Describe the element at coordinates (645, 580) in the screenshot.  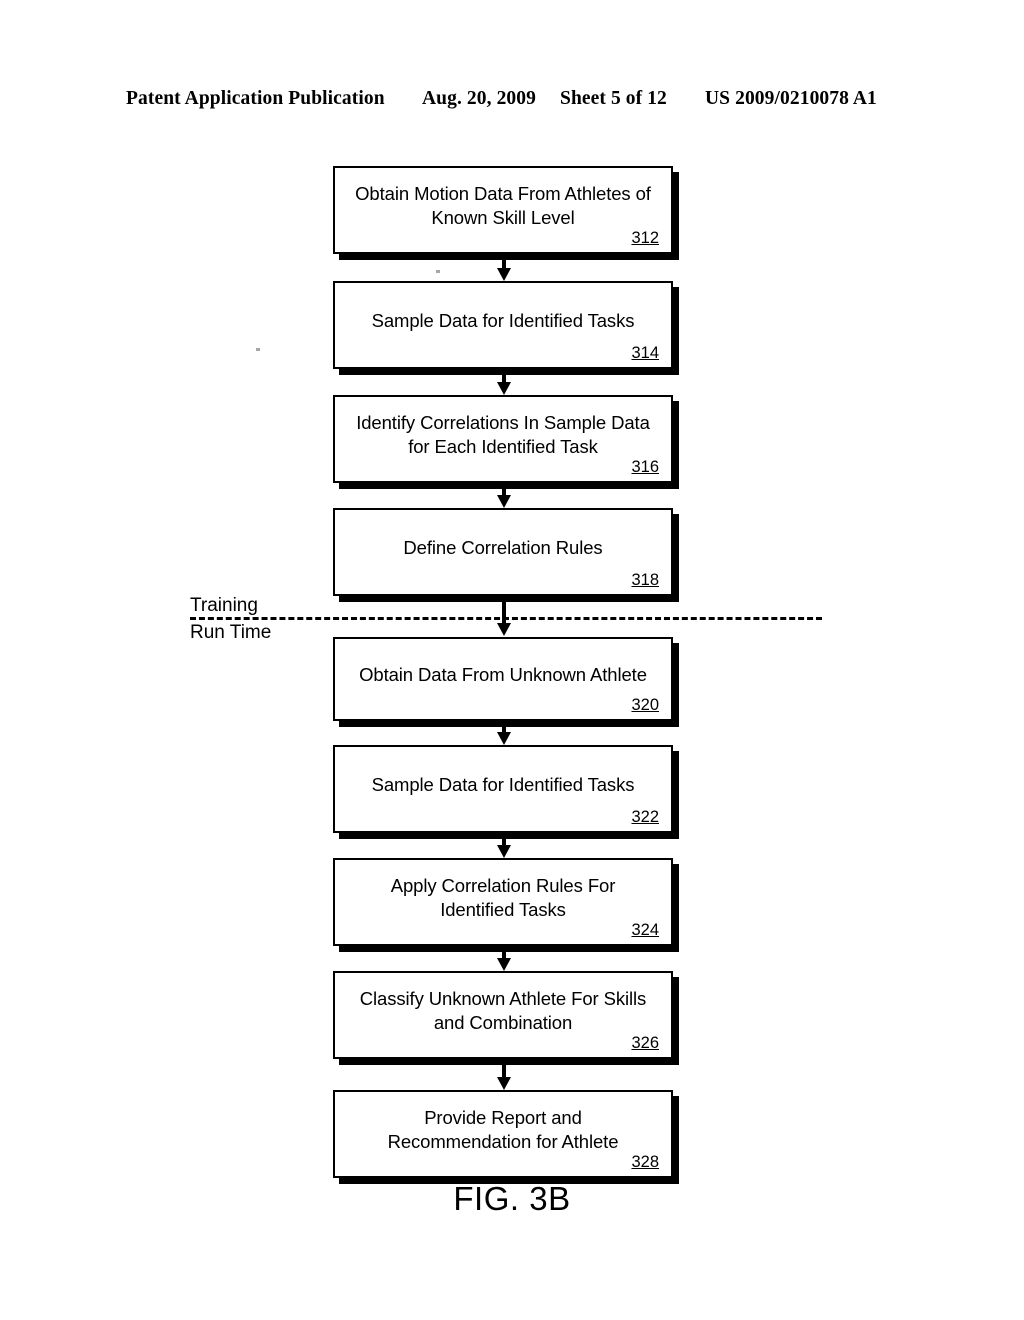
I see `reference-numeral-318: 318` at that location.